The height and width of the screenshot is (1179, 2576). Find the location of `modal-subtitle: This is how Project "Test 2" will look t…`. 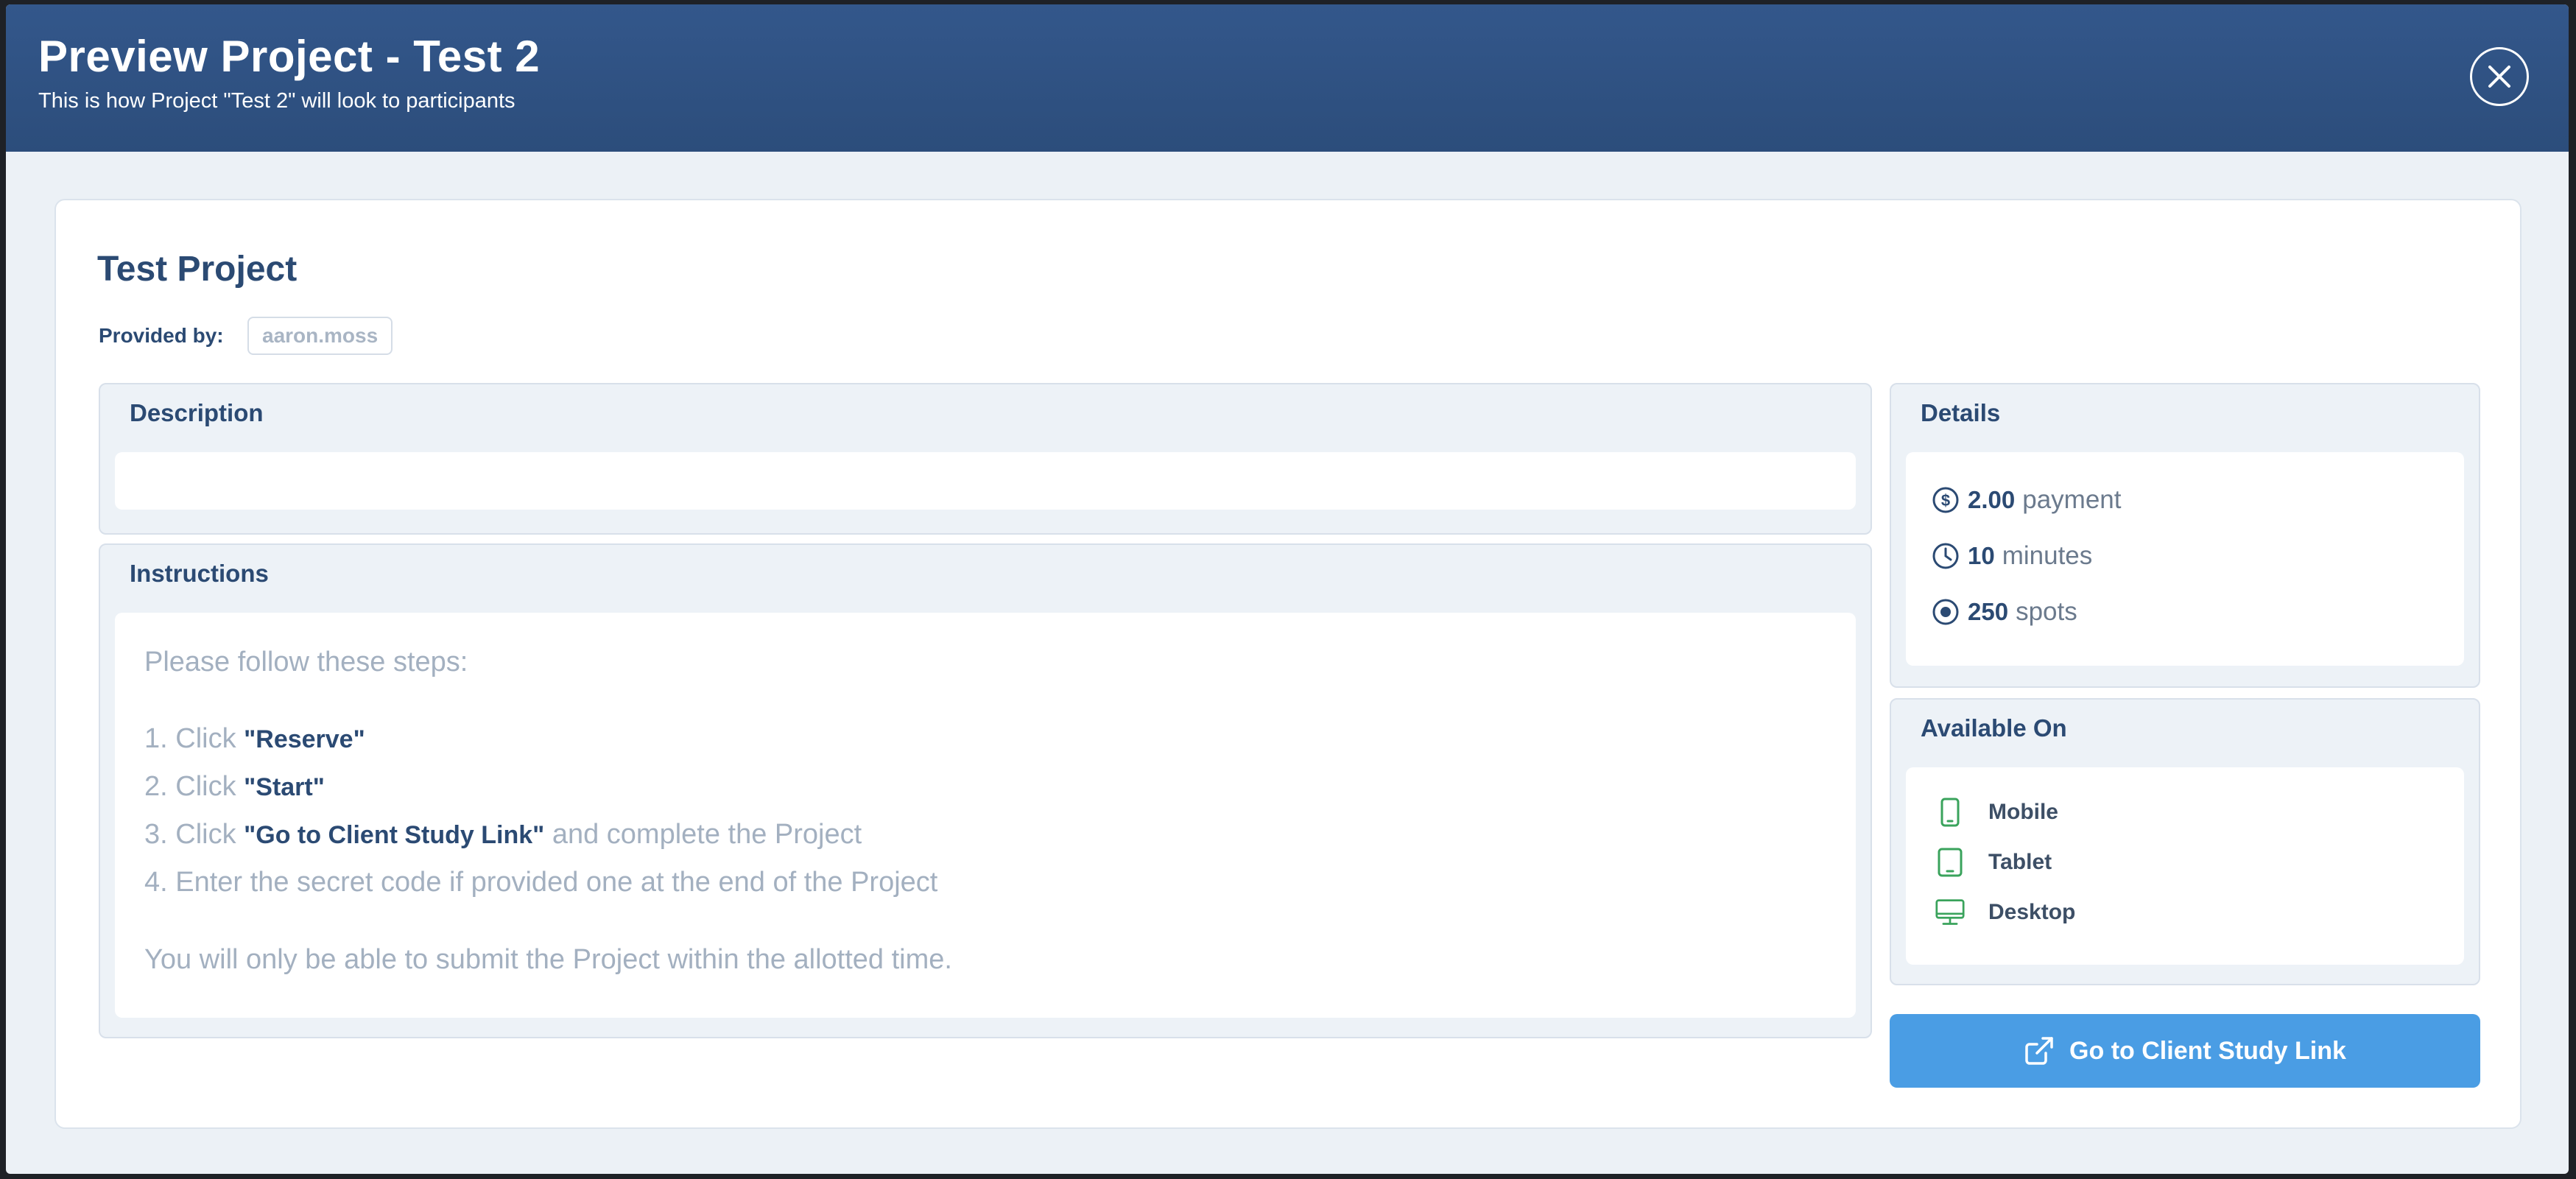

modal-subtitle: This is how Project "Test 2" will look t… is located at coordinates (276, 101).